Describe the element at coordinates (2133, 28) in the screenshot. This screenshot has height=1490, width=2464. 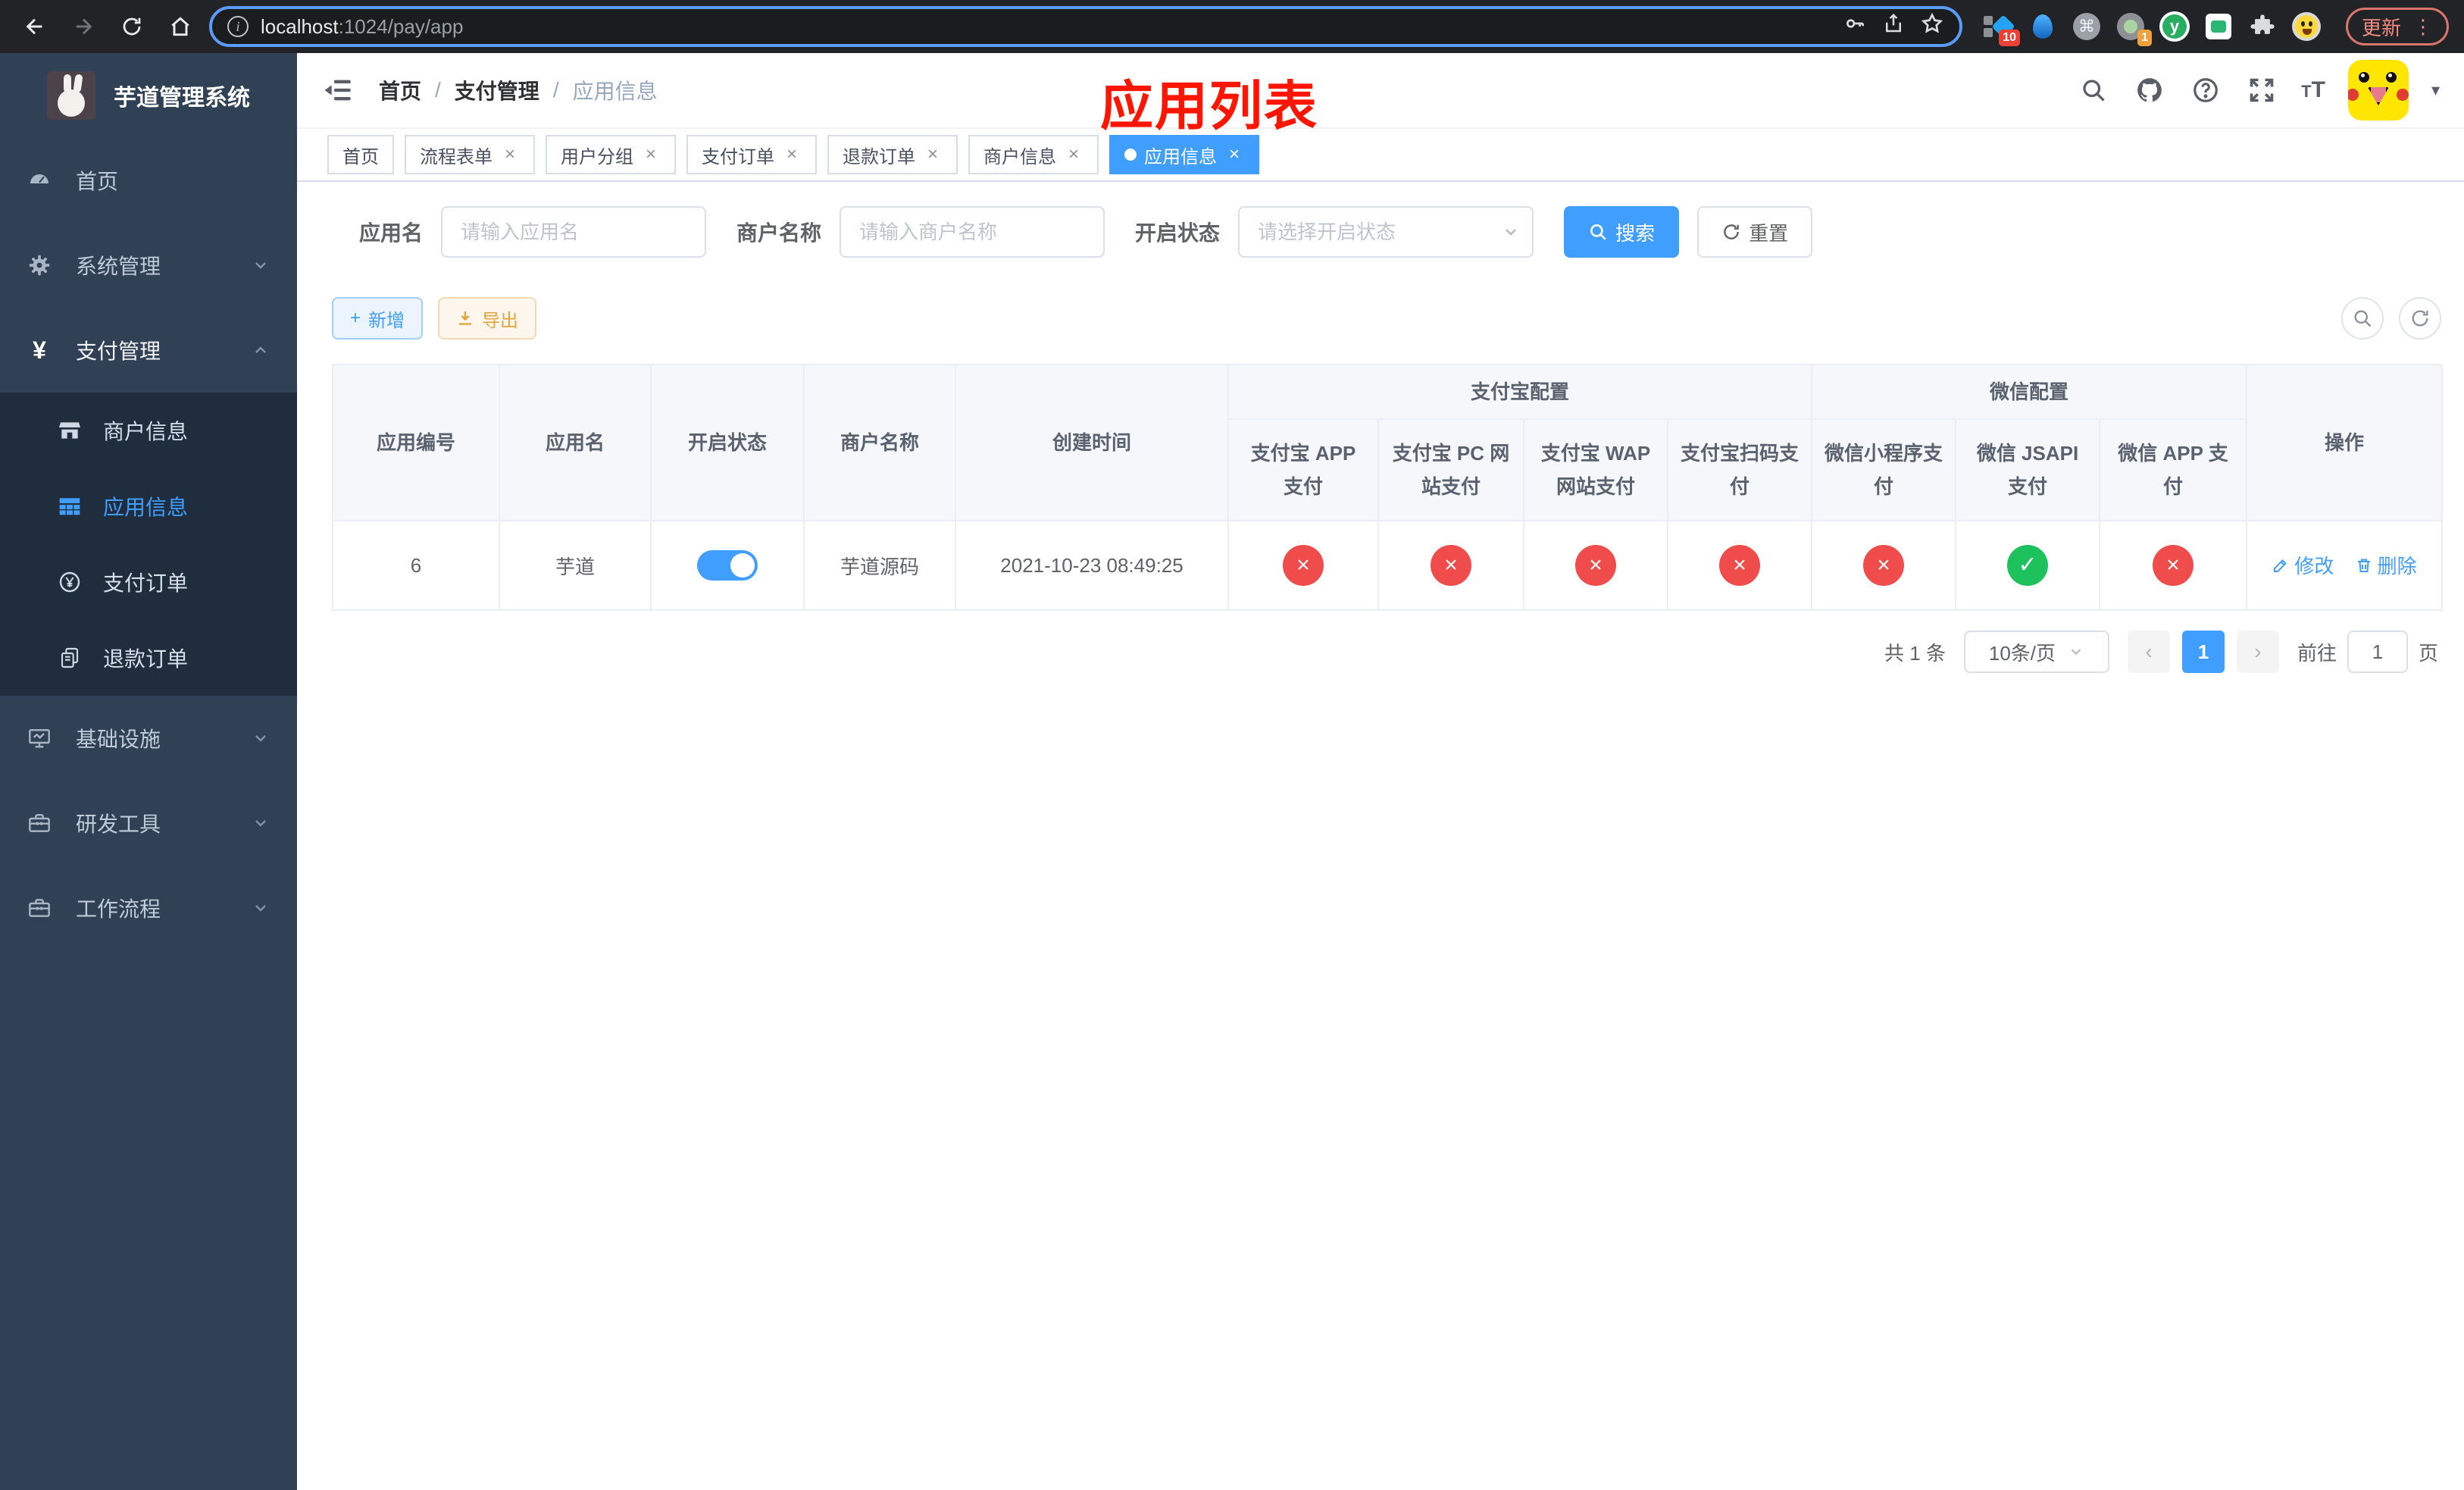
I see `extension-record-icon: 1` at that location.